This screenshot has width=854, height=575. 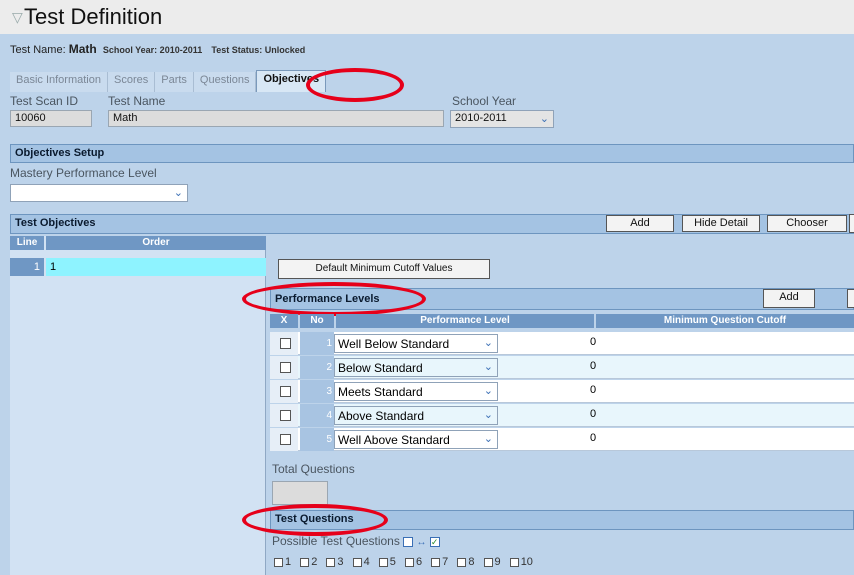 I want to click on performance-level-value: Below Standard, so click(x=380, y=368).